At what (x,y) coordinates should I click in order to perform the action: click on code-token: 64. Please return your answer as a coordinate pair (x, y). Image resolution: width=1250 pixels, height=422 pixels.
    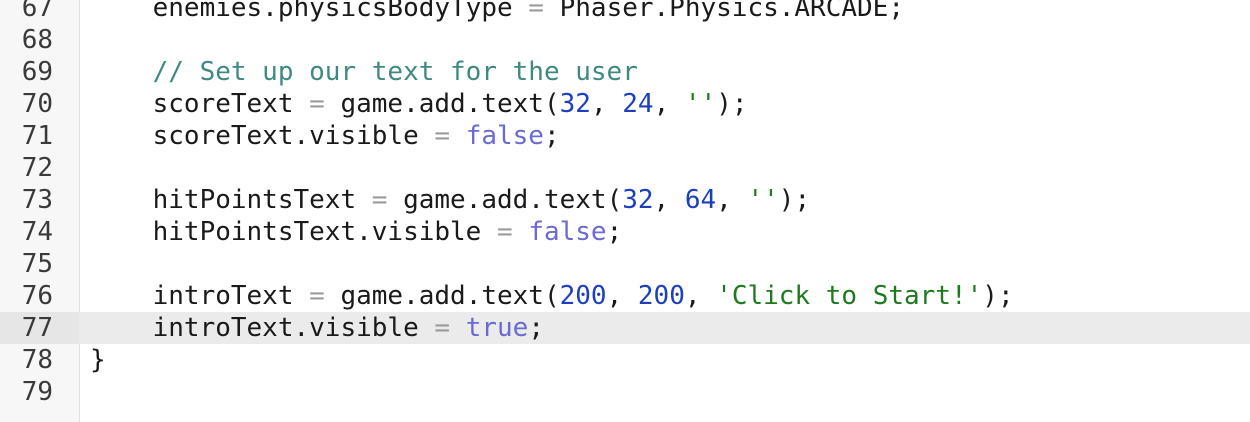
    Looking at the image, I should click on (700, 200).